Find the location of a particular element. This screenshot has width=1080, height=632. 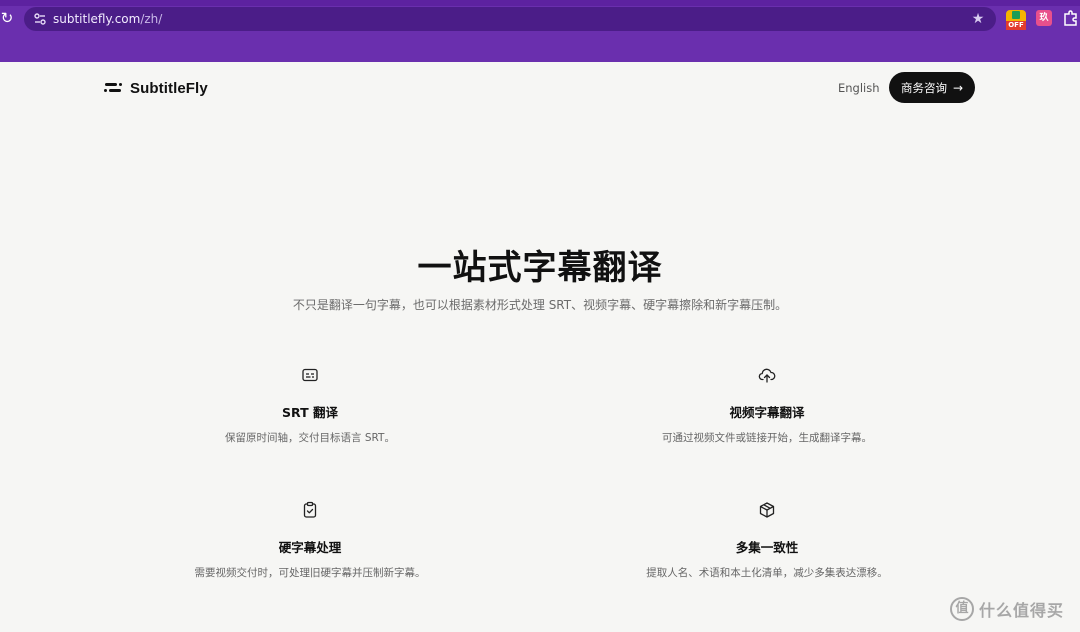

language-switch-link: English is located at coordinates (859, 88).